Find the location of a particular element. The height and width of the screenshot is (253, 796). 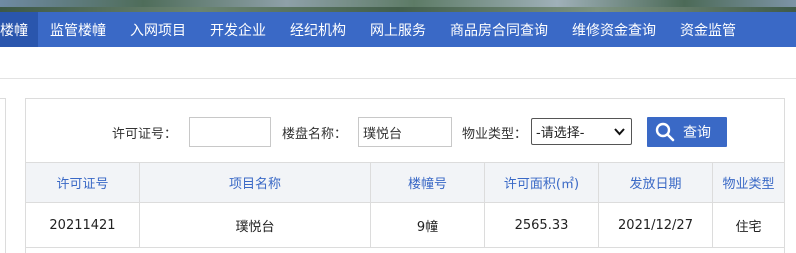

nav-item-contract-query: 商品房合同查询 is located at coordinates (499, 29).